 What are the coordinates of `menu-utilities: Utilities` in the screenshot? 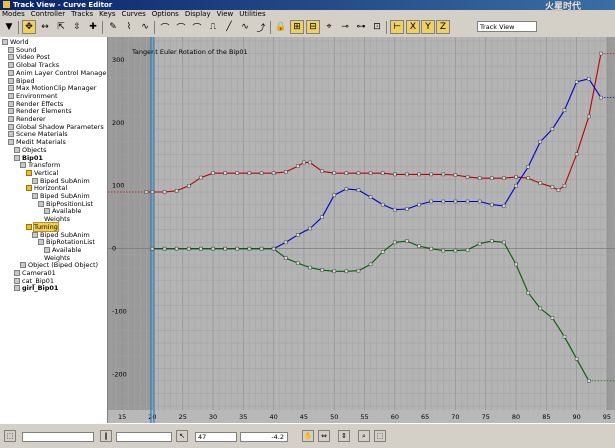 It's located at (252, 14).